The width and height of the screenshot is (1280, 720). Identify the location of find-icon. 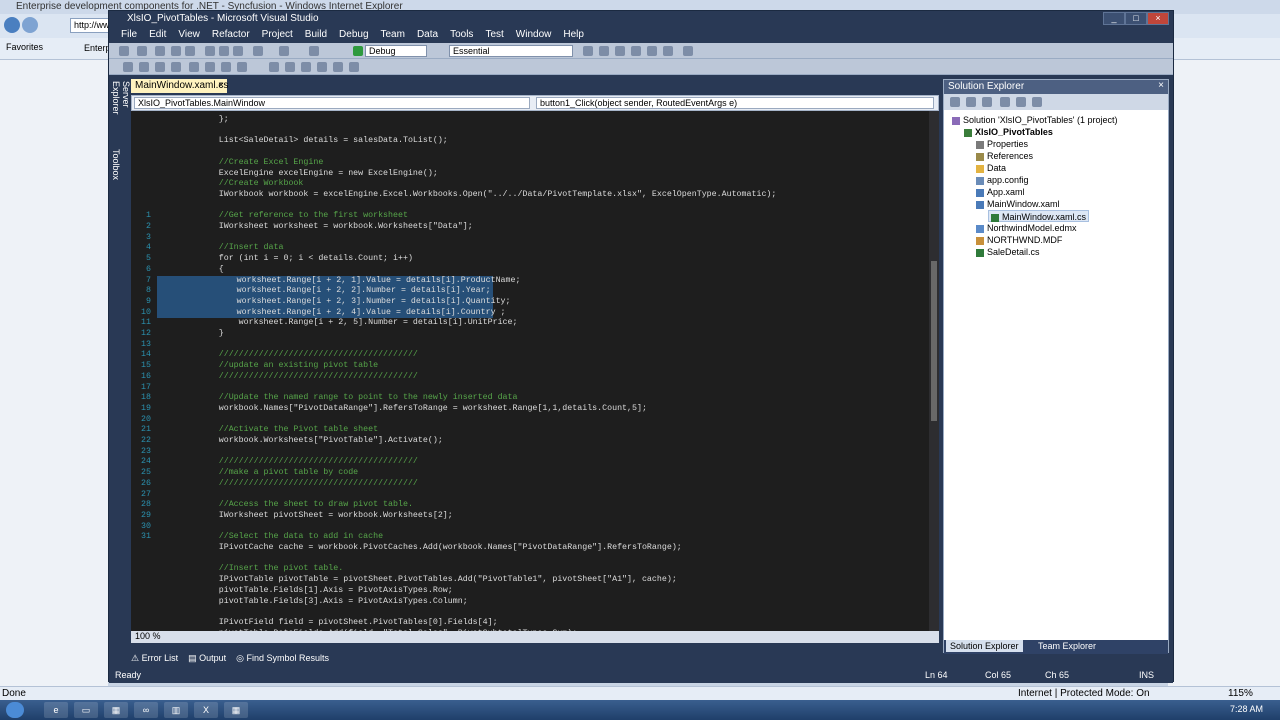
(588, 51).